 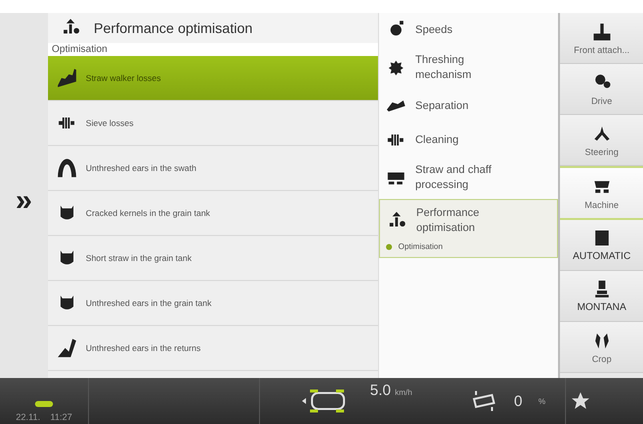 What do you see at coordinates (442, 106) in the screenshot?
I see `menu-label: Separation` at bounding box center [442, 106].